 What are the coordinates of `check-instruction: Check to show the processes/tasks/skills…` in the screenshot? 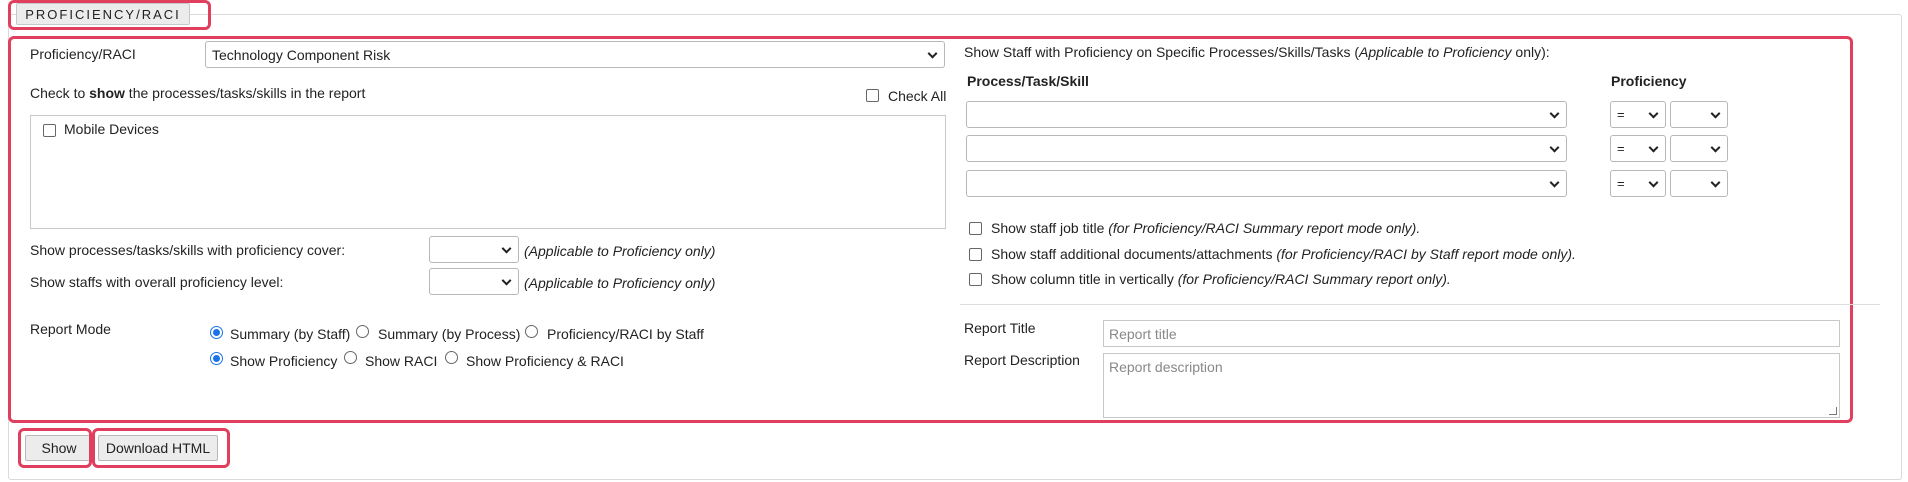 It's located at (198, 93).